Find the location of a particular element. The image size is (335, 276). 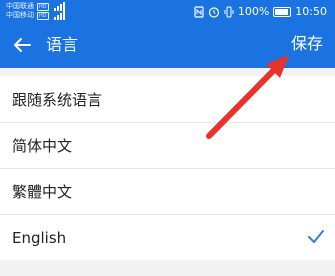

language-label: English is located at coordinates (39, 237).